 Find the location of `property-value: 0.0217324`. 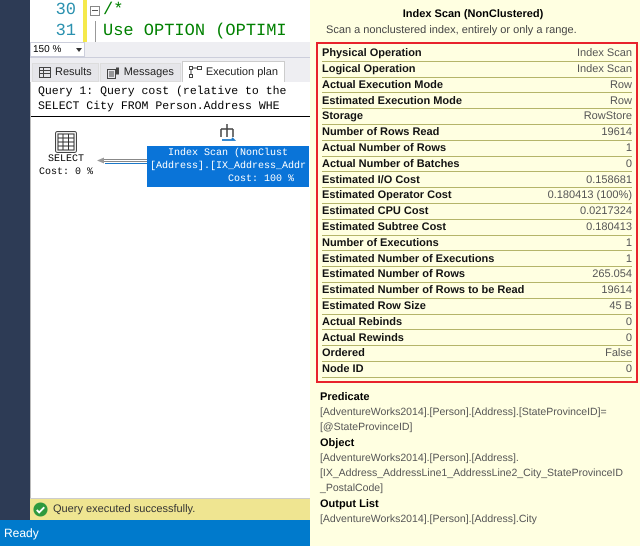

property-value: 0.0217324 is located at coordinates (606, 212).